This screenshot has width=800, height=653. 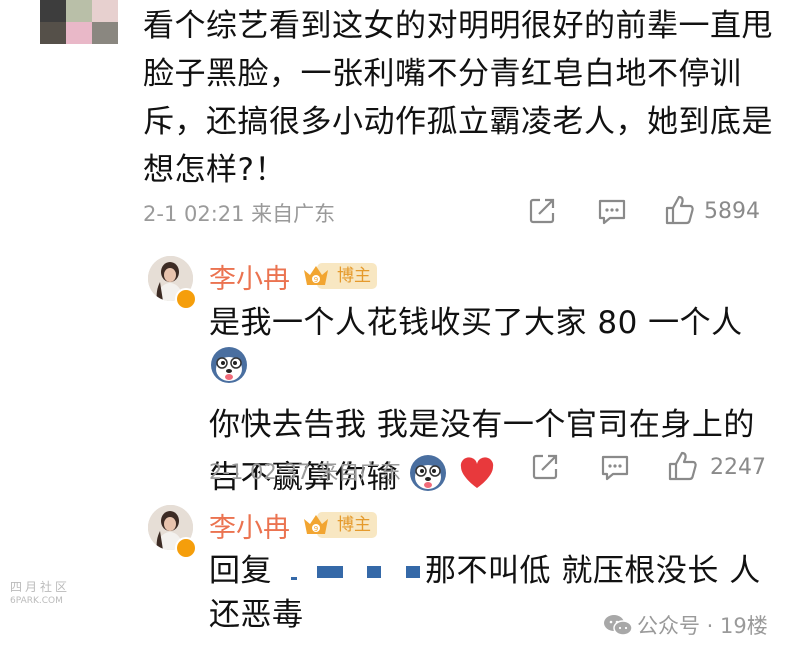 I want to click on wechat-watermark: 公众号 · 19楼, so click(x=685, y=625).